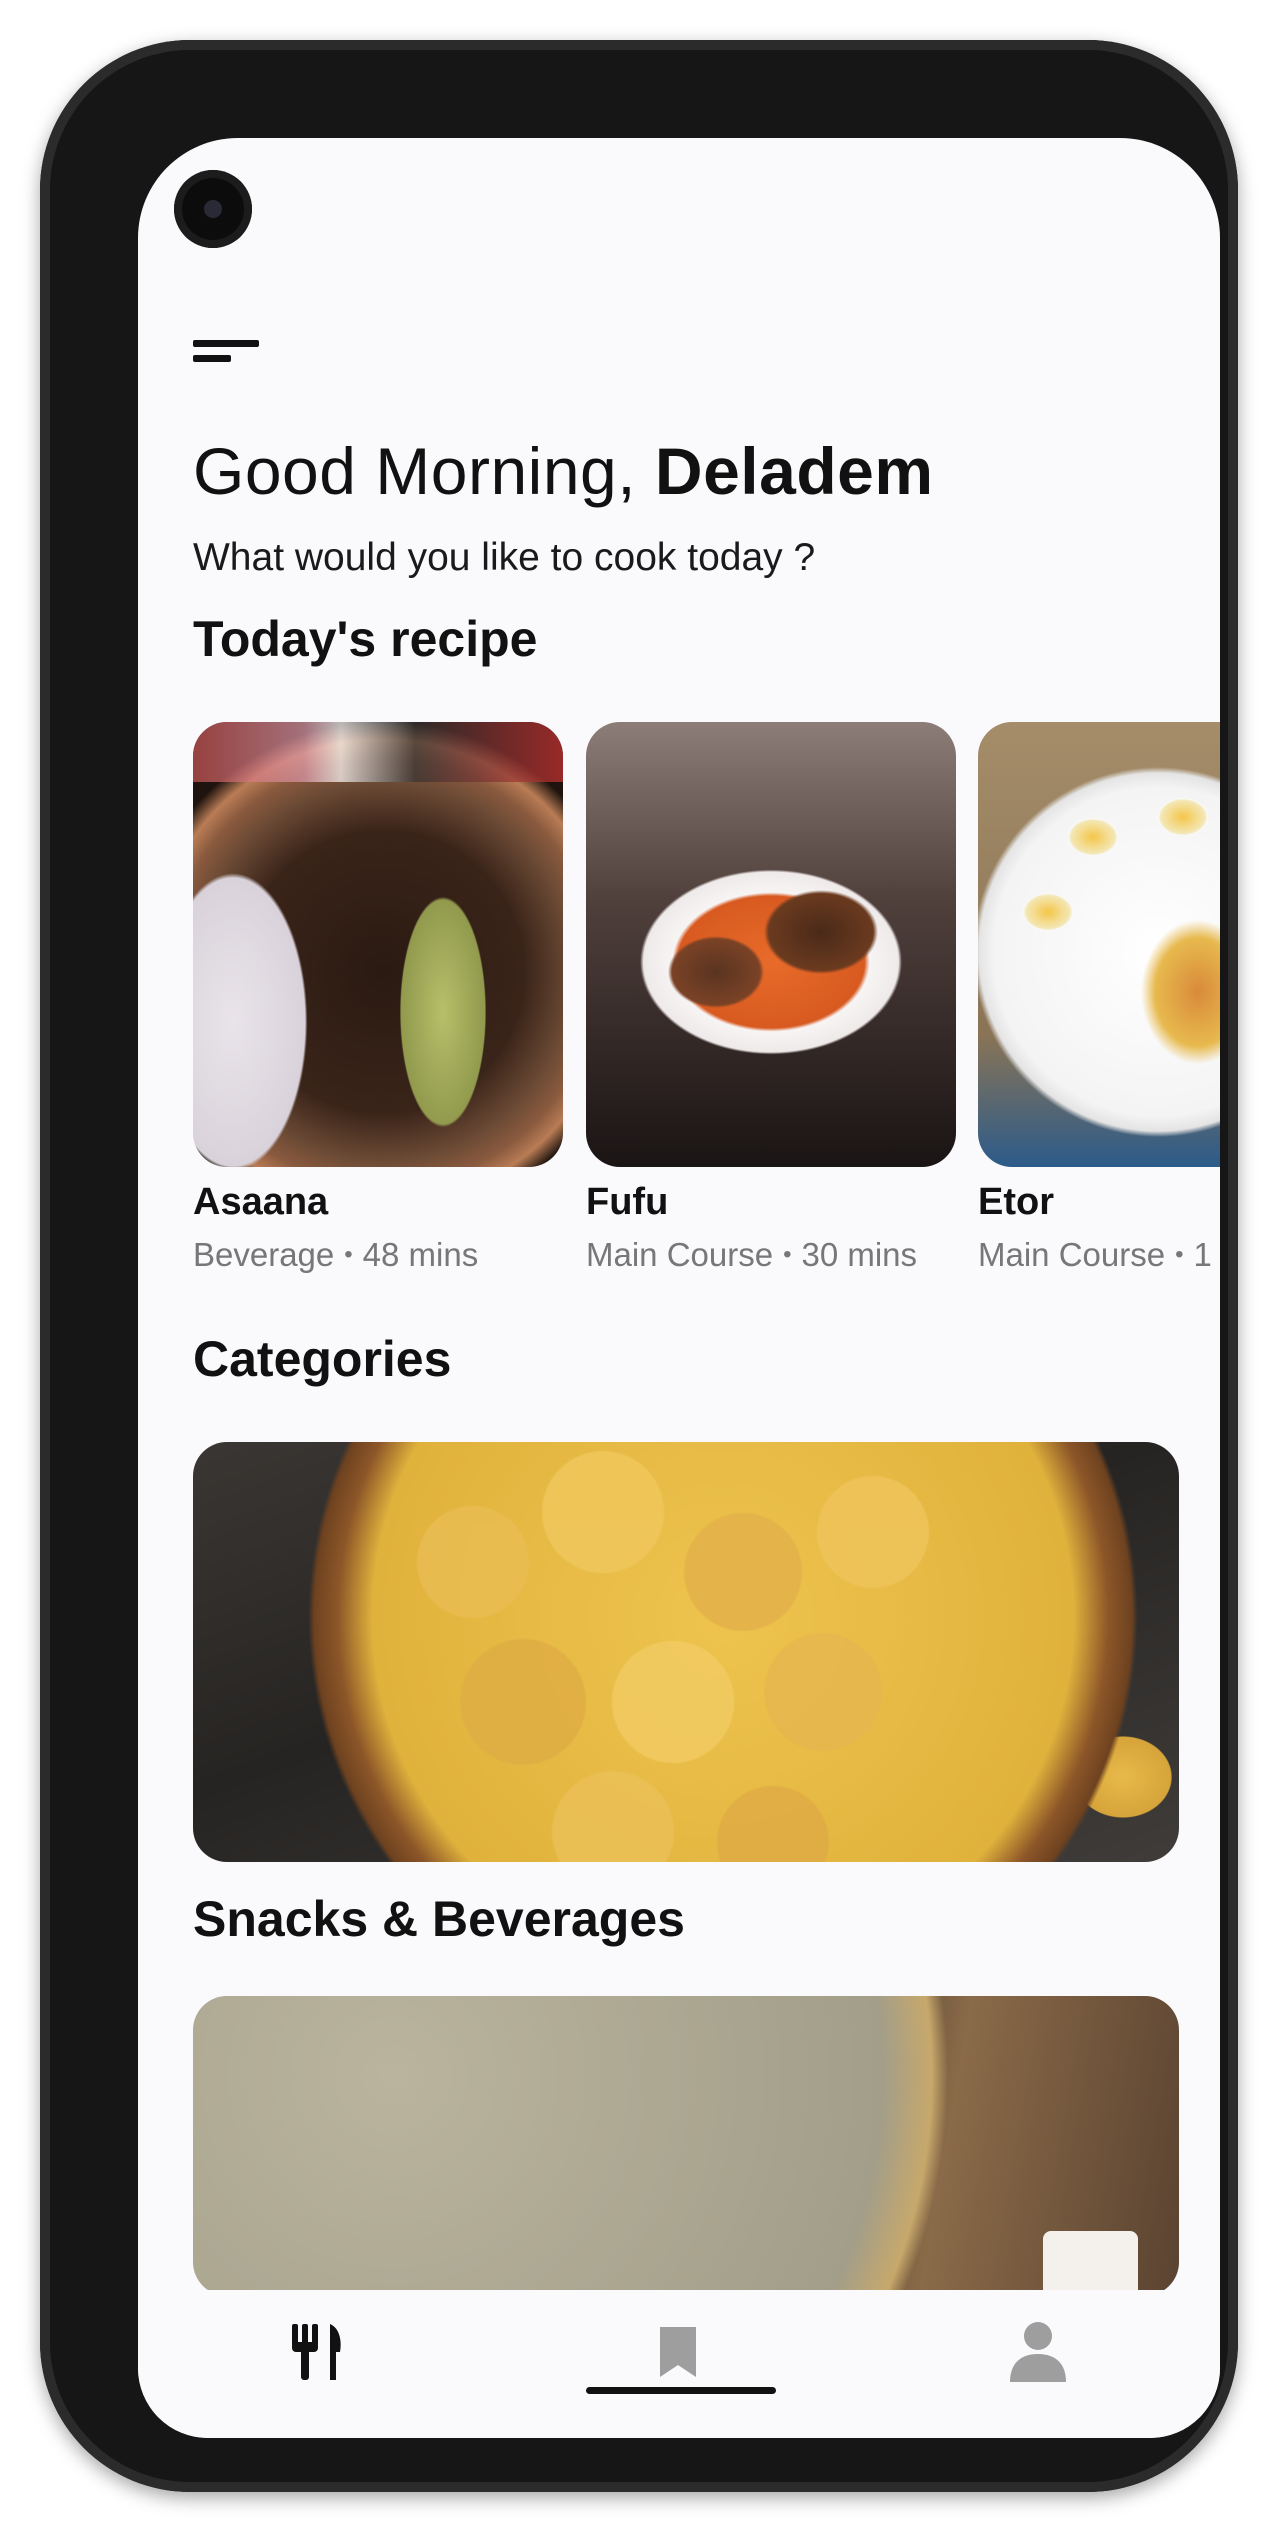  I want to click on recipe-card-etor: Etor Main Course • 1, so click(1099, 998).